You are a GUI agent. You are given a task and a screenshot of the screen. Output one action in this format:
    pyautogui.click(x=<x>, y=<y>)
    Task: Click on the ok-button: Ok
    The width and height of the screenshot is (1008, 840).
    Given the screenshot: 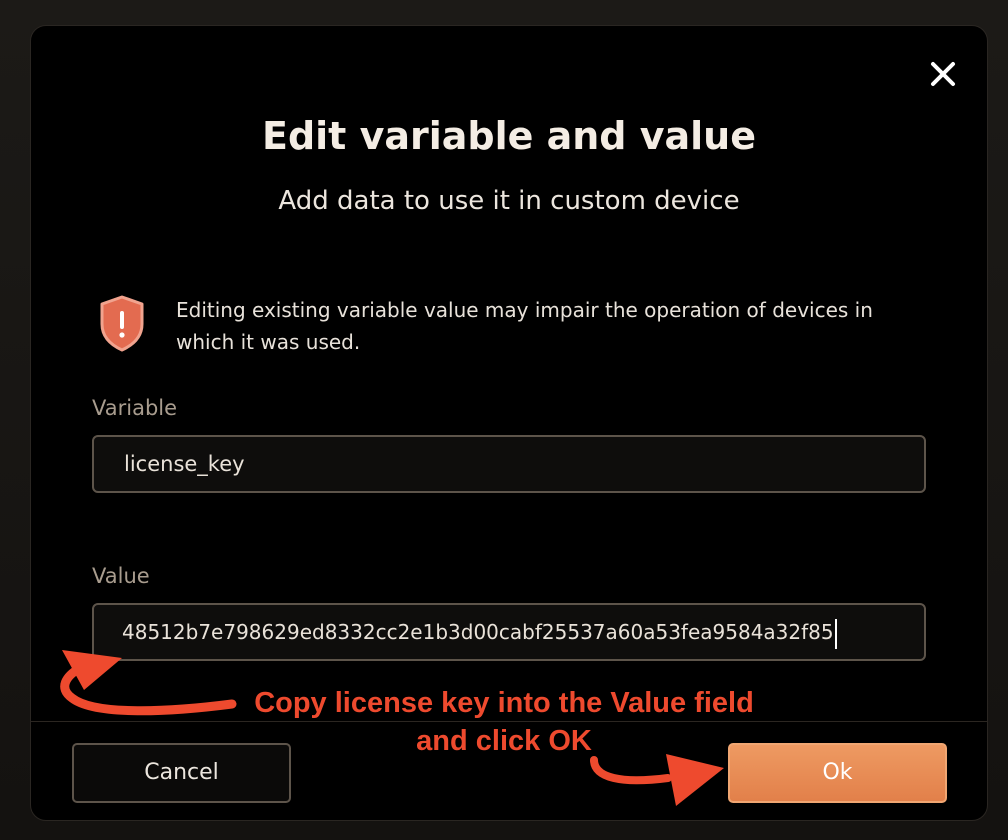 What is the action you would take?
    pyautogui.click(x=837, y=773)
    